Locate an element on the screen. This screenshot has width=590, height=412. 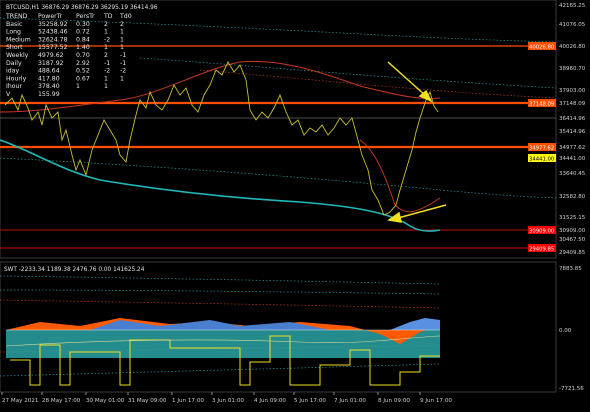
price-tick-label: 30909.00 is located at coordinates (572, 231).